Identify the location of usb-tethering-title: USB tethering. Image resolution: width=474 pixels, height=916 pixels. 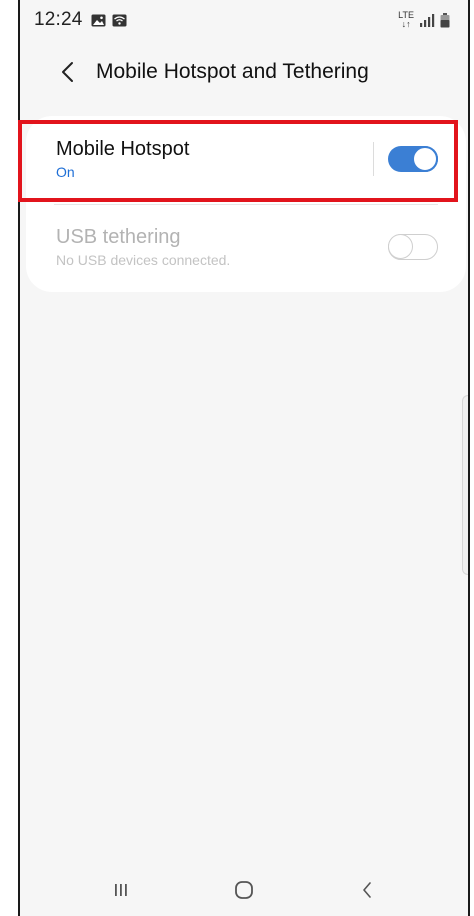
(118, 237).